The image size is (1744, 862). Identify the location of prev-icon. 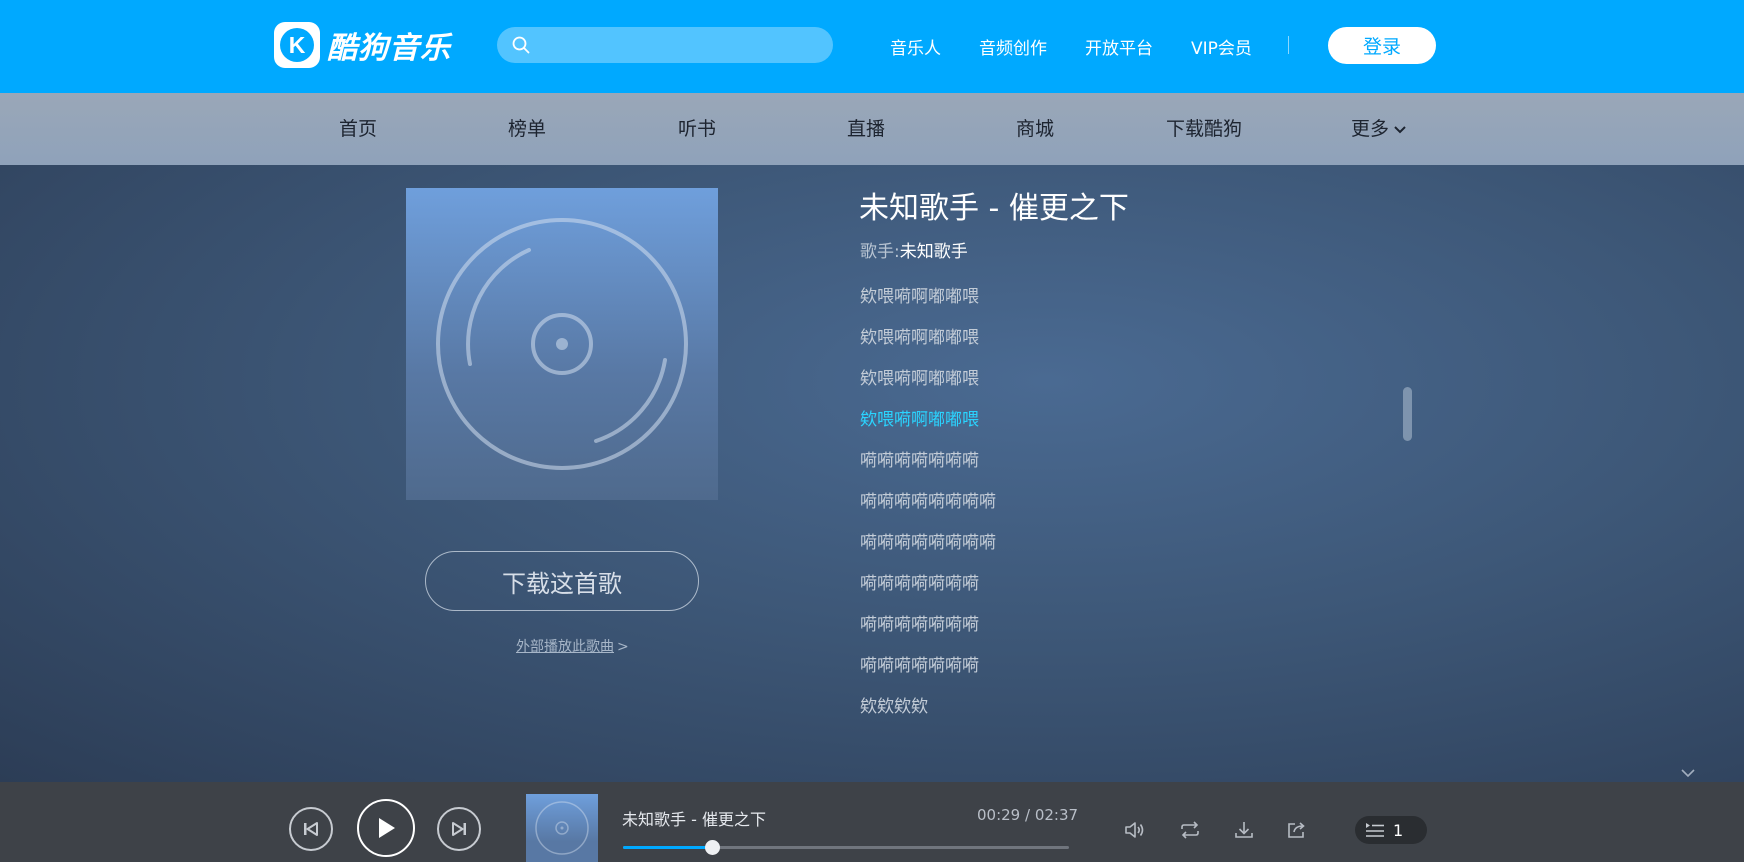
(311, 829).